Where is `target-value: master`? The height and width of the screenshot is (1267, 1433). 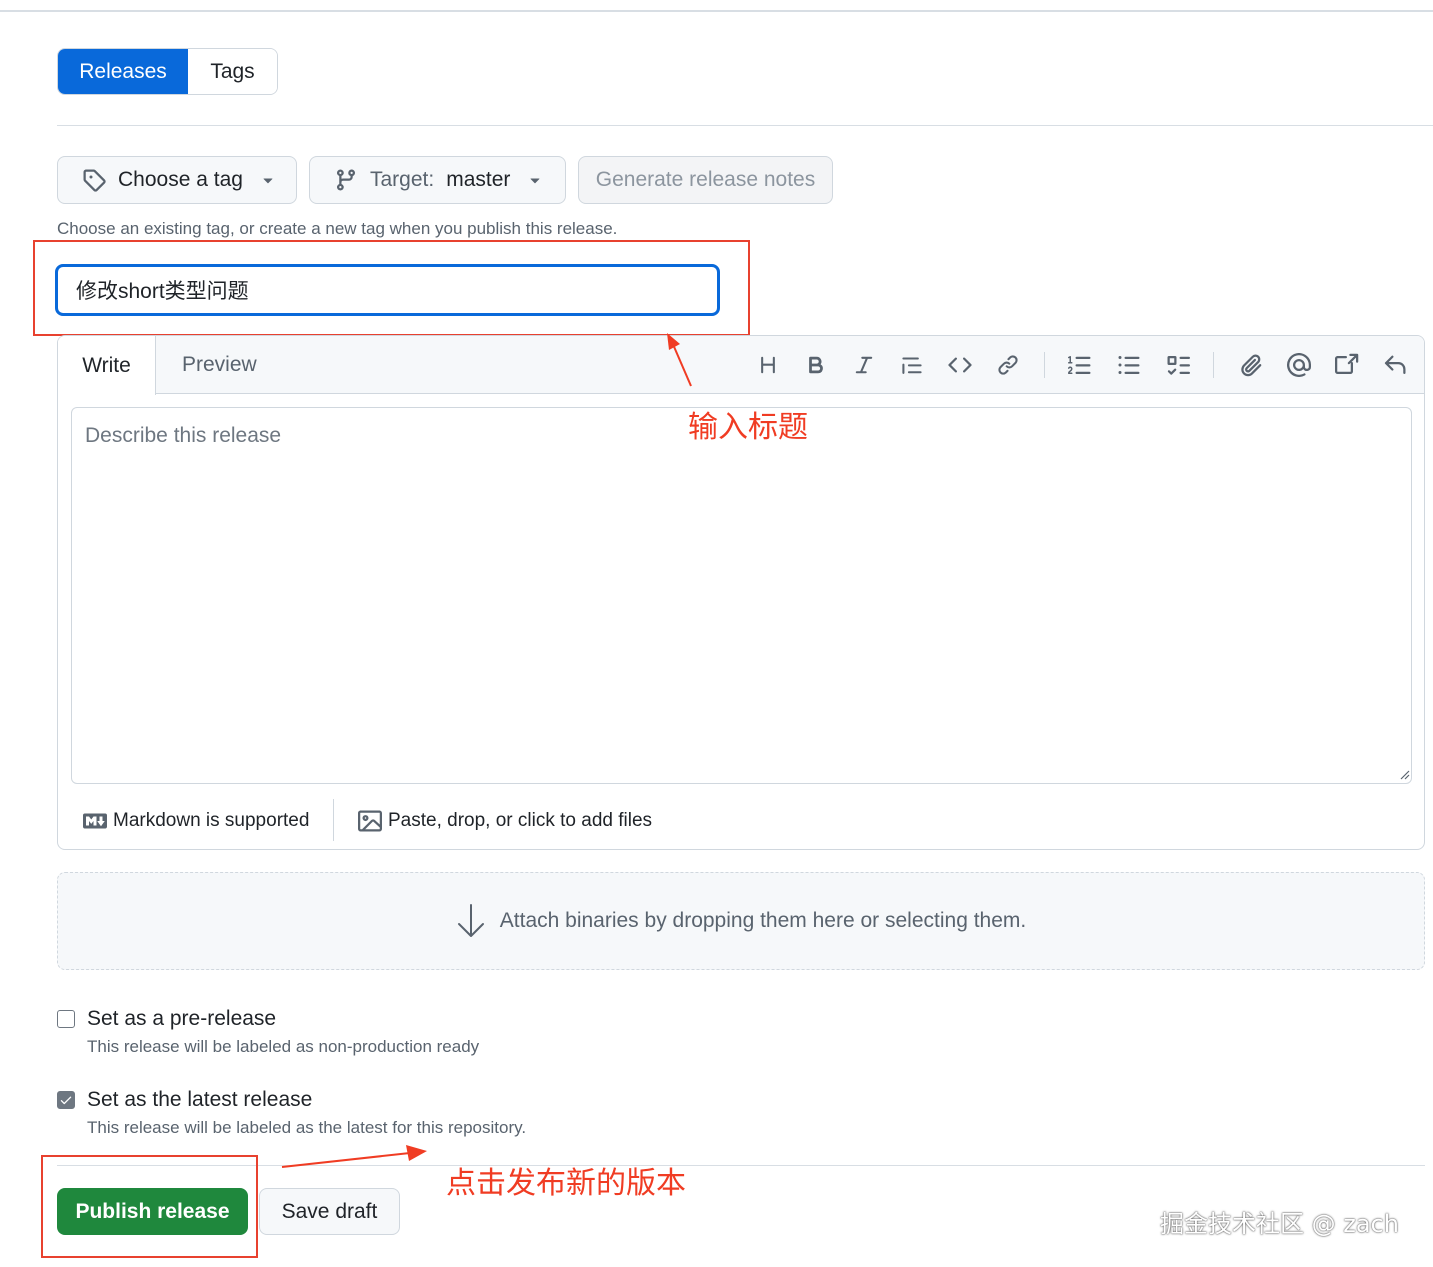 target-value: master is located at coordinates (478, 179).